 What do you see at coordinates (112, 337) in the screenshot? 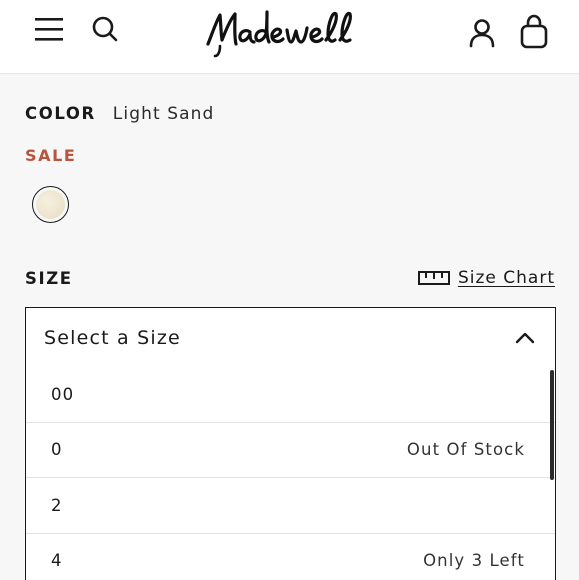
I see `size-select-placeholder: Select a Size` at bounding box center [112, 337].